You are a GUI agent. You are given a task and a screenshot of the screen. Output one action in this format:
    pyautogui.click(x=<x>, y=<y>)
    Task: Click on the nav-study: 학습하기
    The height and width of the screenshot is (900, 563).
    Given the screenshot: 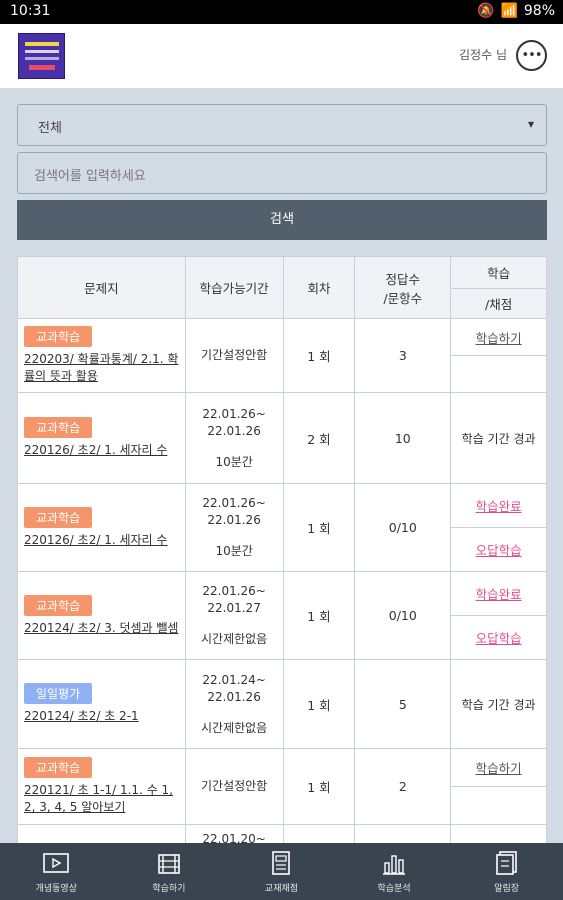 What is the action you would take?
    pyautogui.click(x=169, y=871)
    